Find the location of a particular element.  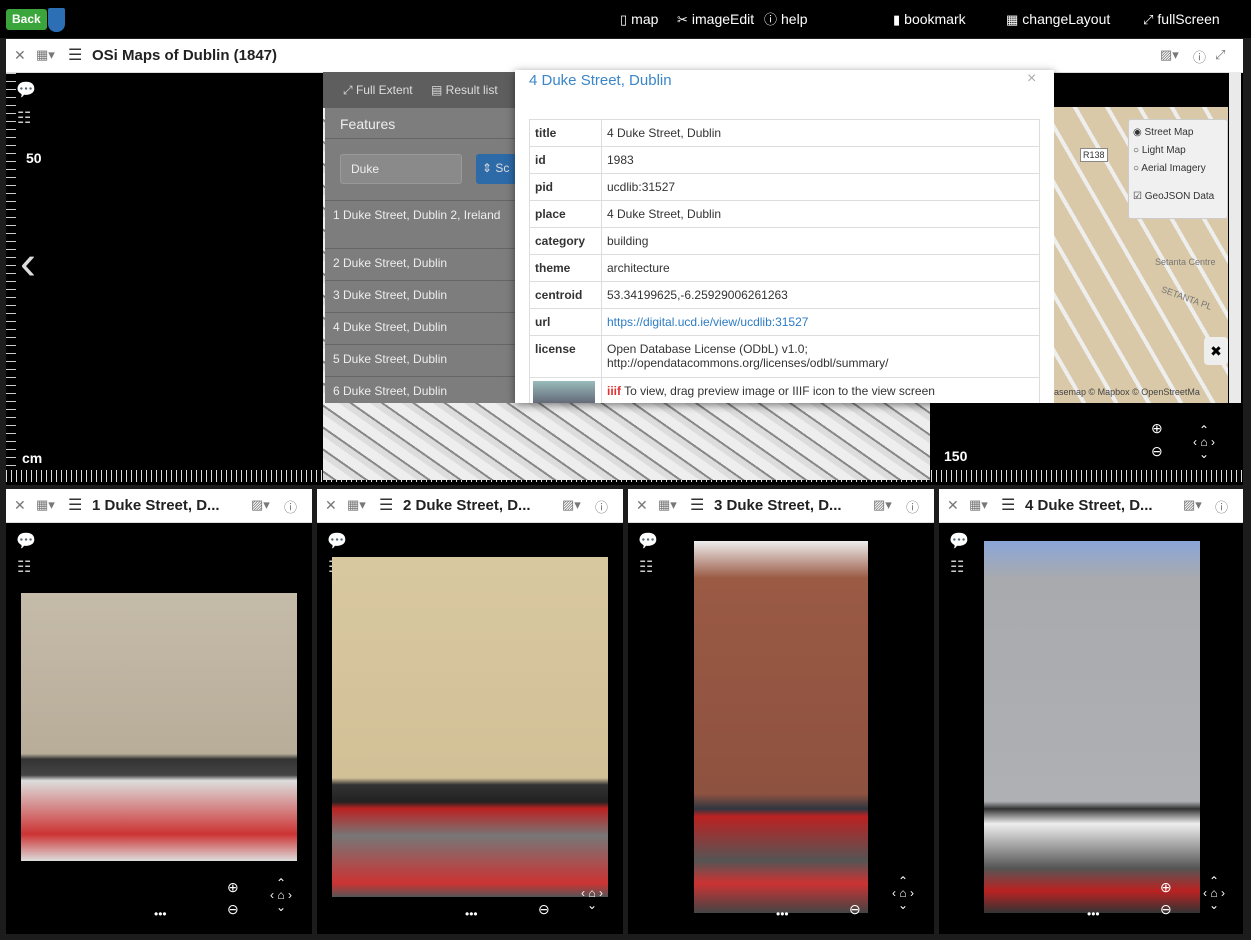

image-edit-button: ✂ imageEdit is located at coordinates (715, 19).